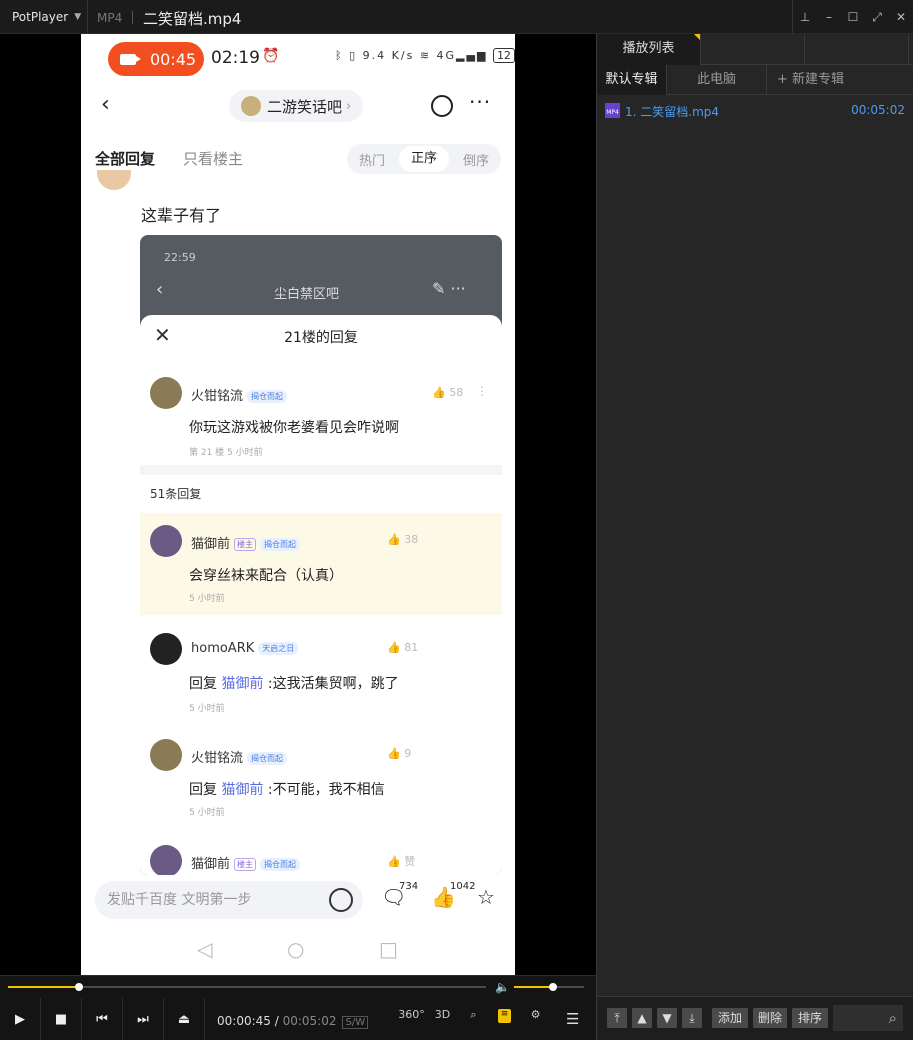 This screenshot has height=1040, width=913. Describe the element at coordinates (502, 987) in the screenshot. I see `volume-icon: 🔈` at that location.